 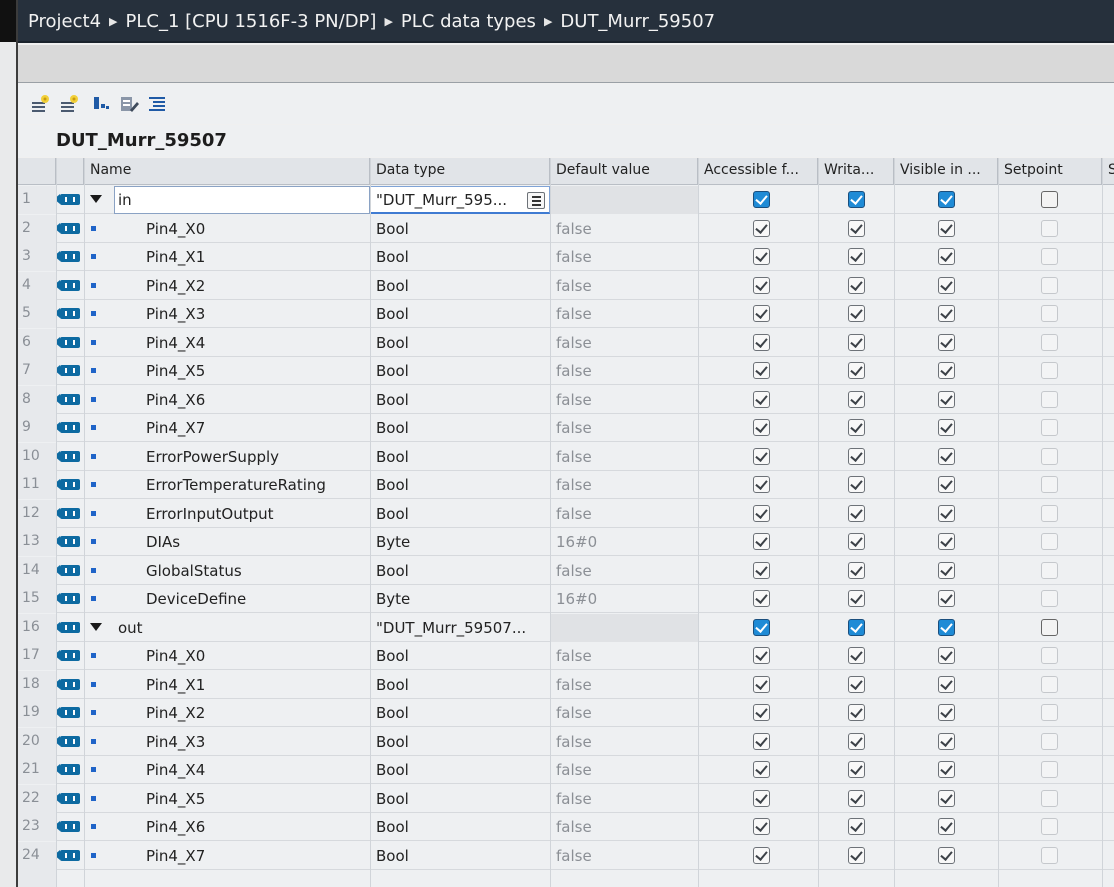 What do you see at coordinates (566, 855) in the screenshot?
I see `table-row: 24 Pin4_X7 Bool false` at bounding box center [566, 855].